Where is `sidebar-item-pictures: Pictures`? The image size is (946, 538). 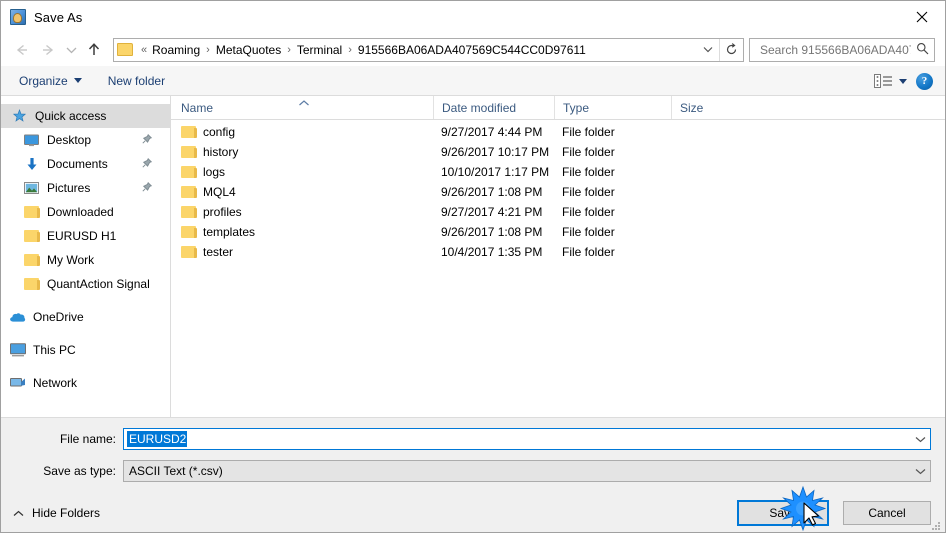
sidebar-item-pictures: Pictures is located at coordinates (85, 188).